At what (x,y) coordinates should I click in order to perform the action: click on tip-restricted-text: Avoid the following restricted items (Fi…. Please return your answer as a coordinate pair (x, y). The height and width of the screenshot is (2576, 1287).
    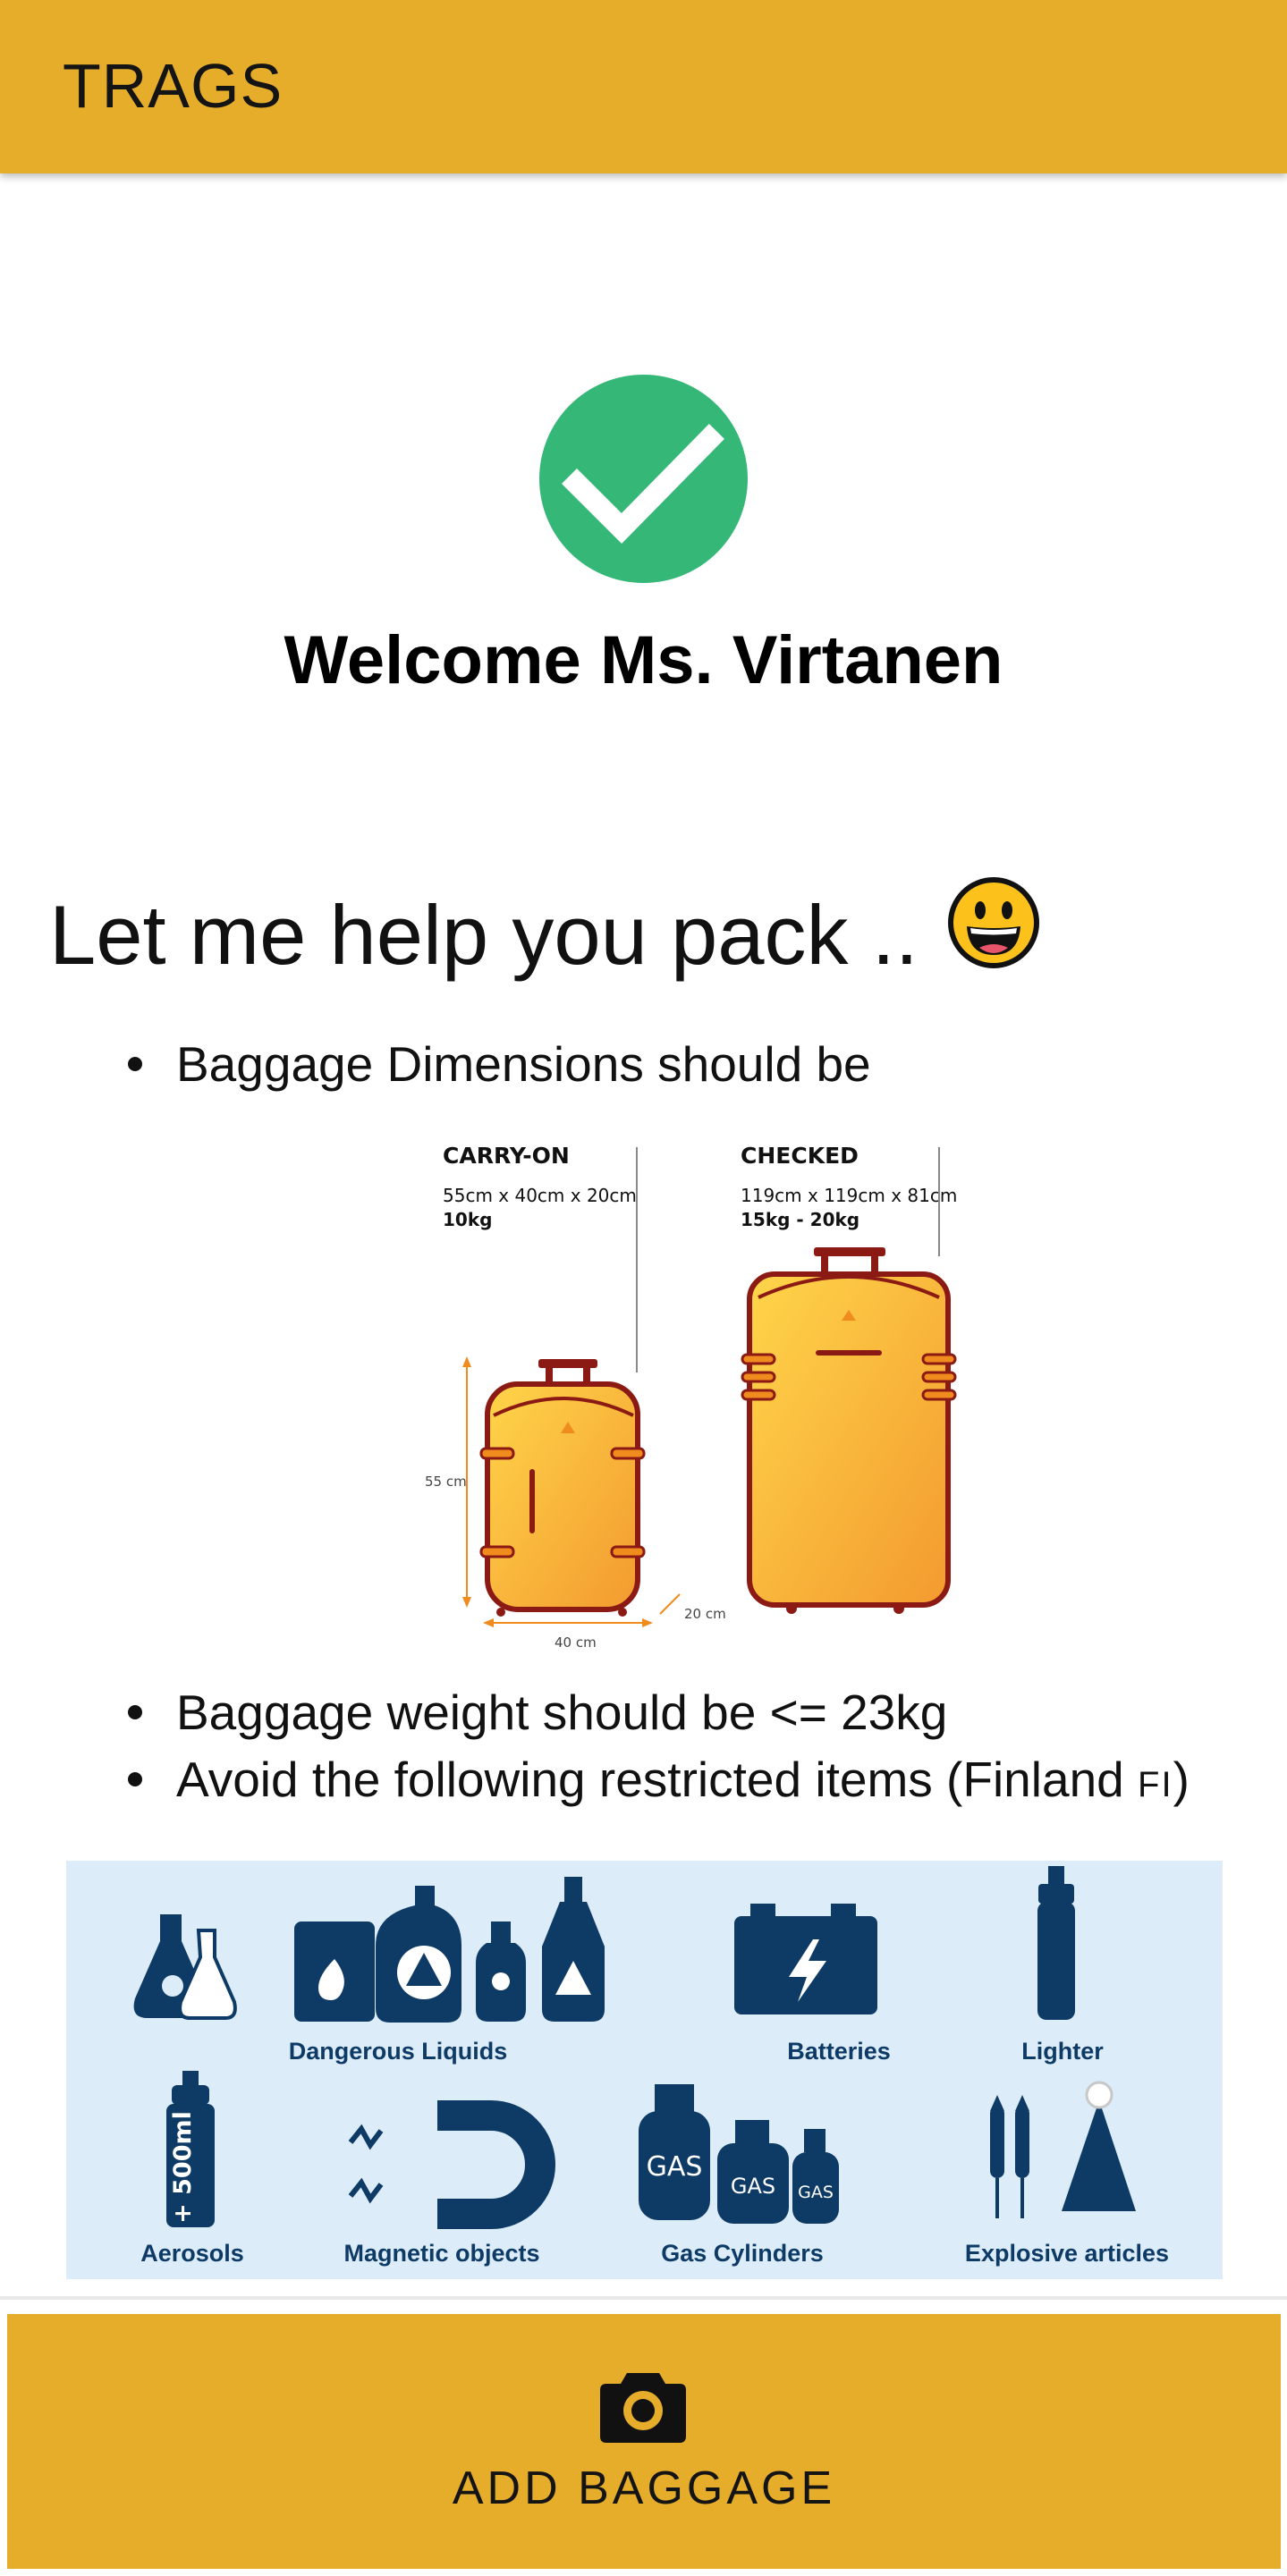
    Looking at the image, I should click on (657, 1779).